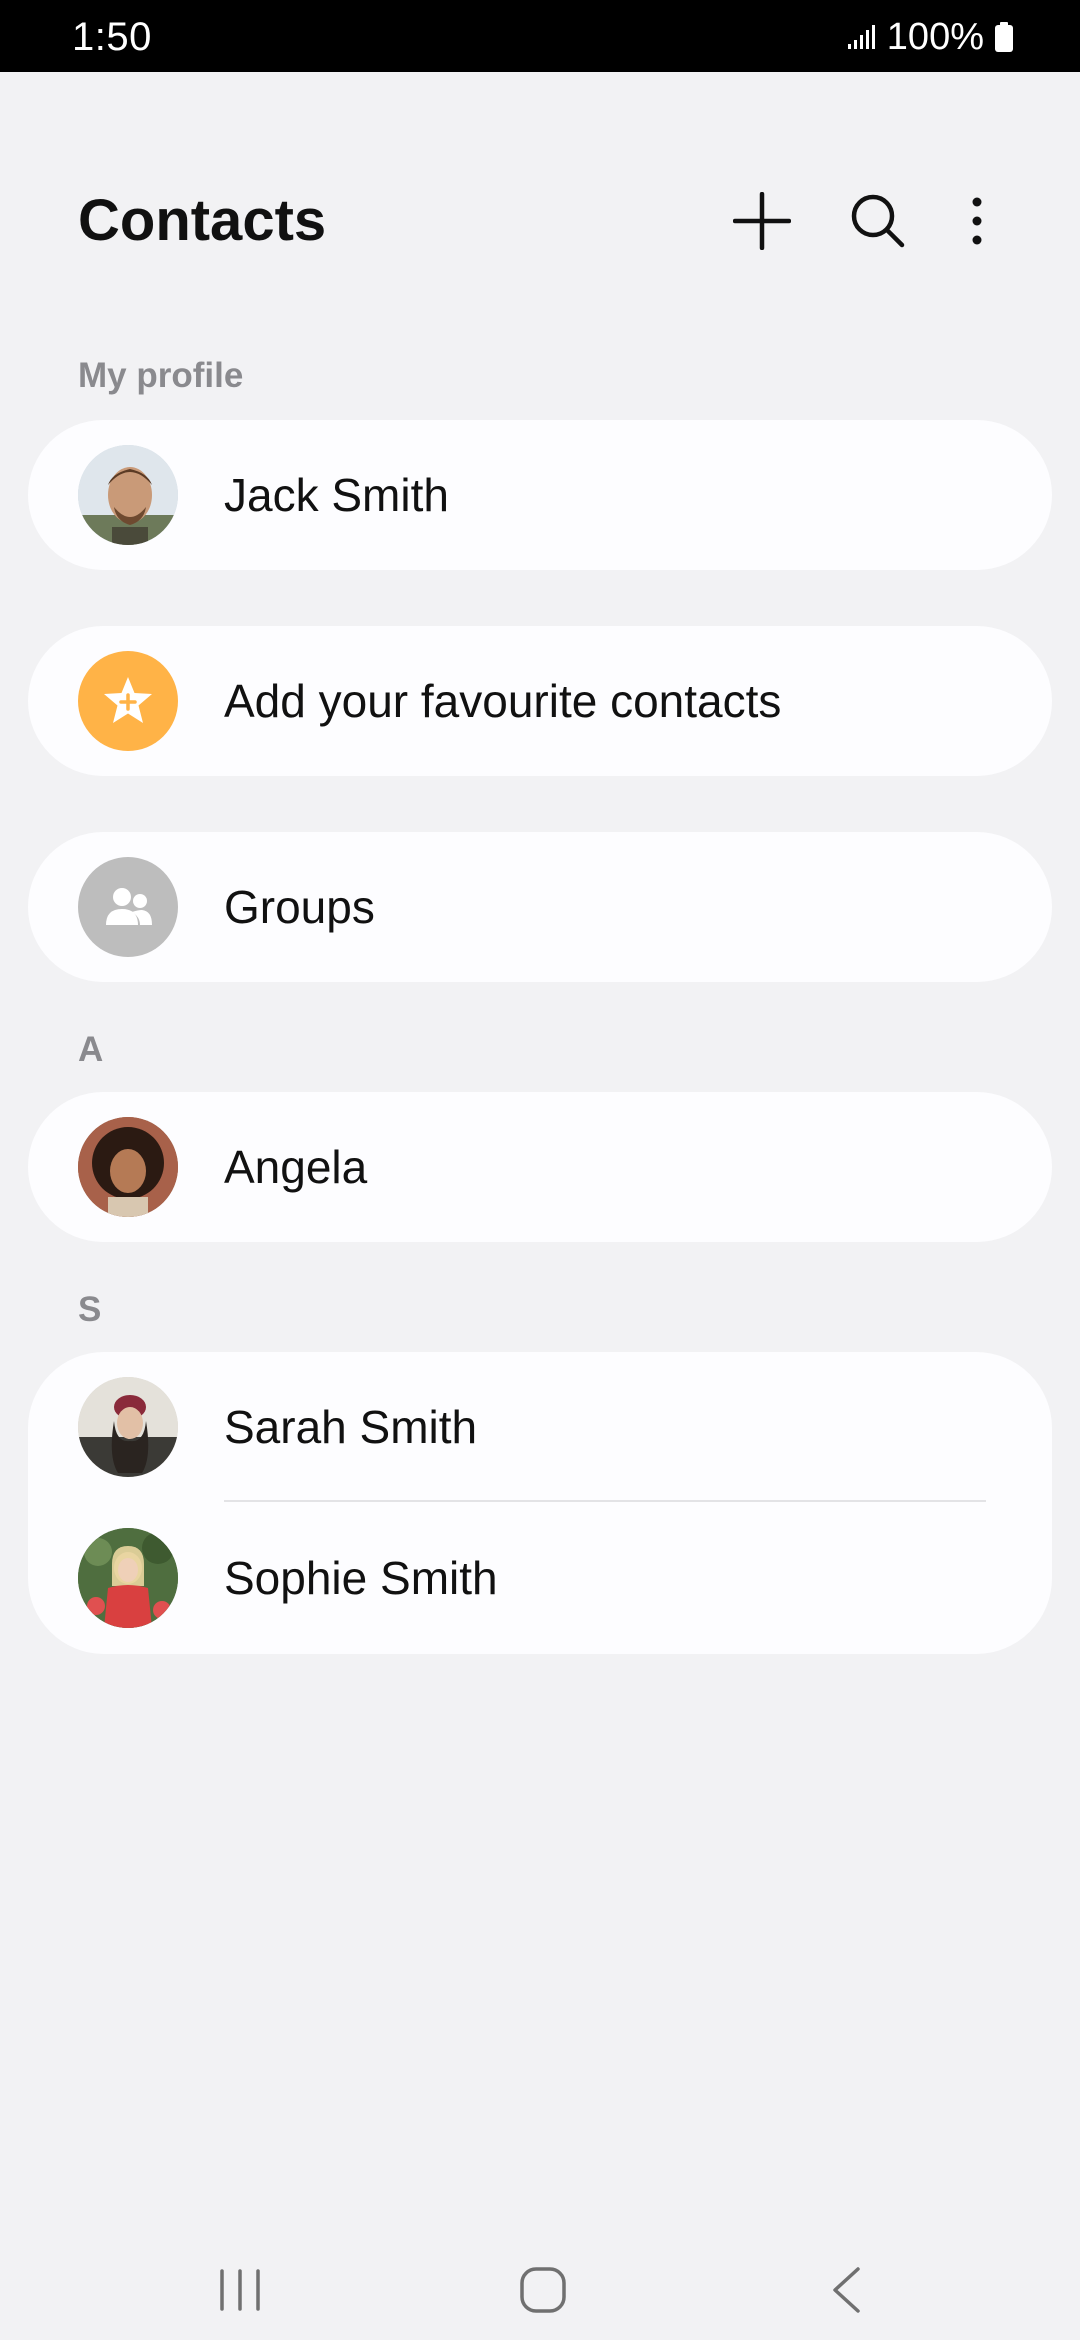 The height and width of the screenshot is (2340, 1080). What do you see at coordinates (91, 1049) in the screenshot?
I see `section-letter-a: A` at bounding box center [91, 1049].